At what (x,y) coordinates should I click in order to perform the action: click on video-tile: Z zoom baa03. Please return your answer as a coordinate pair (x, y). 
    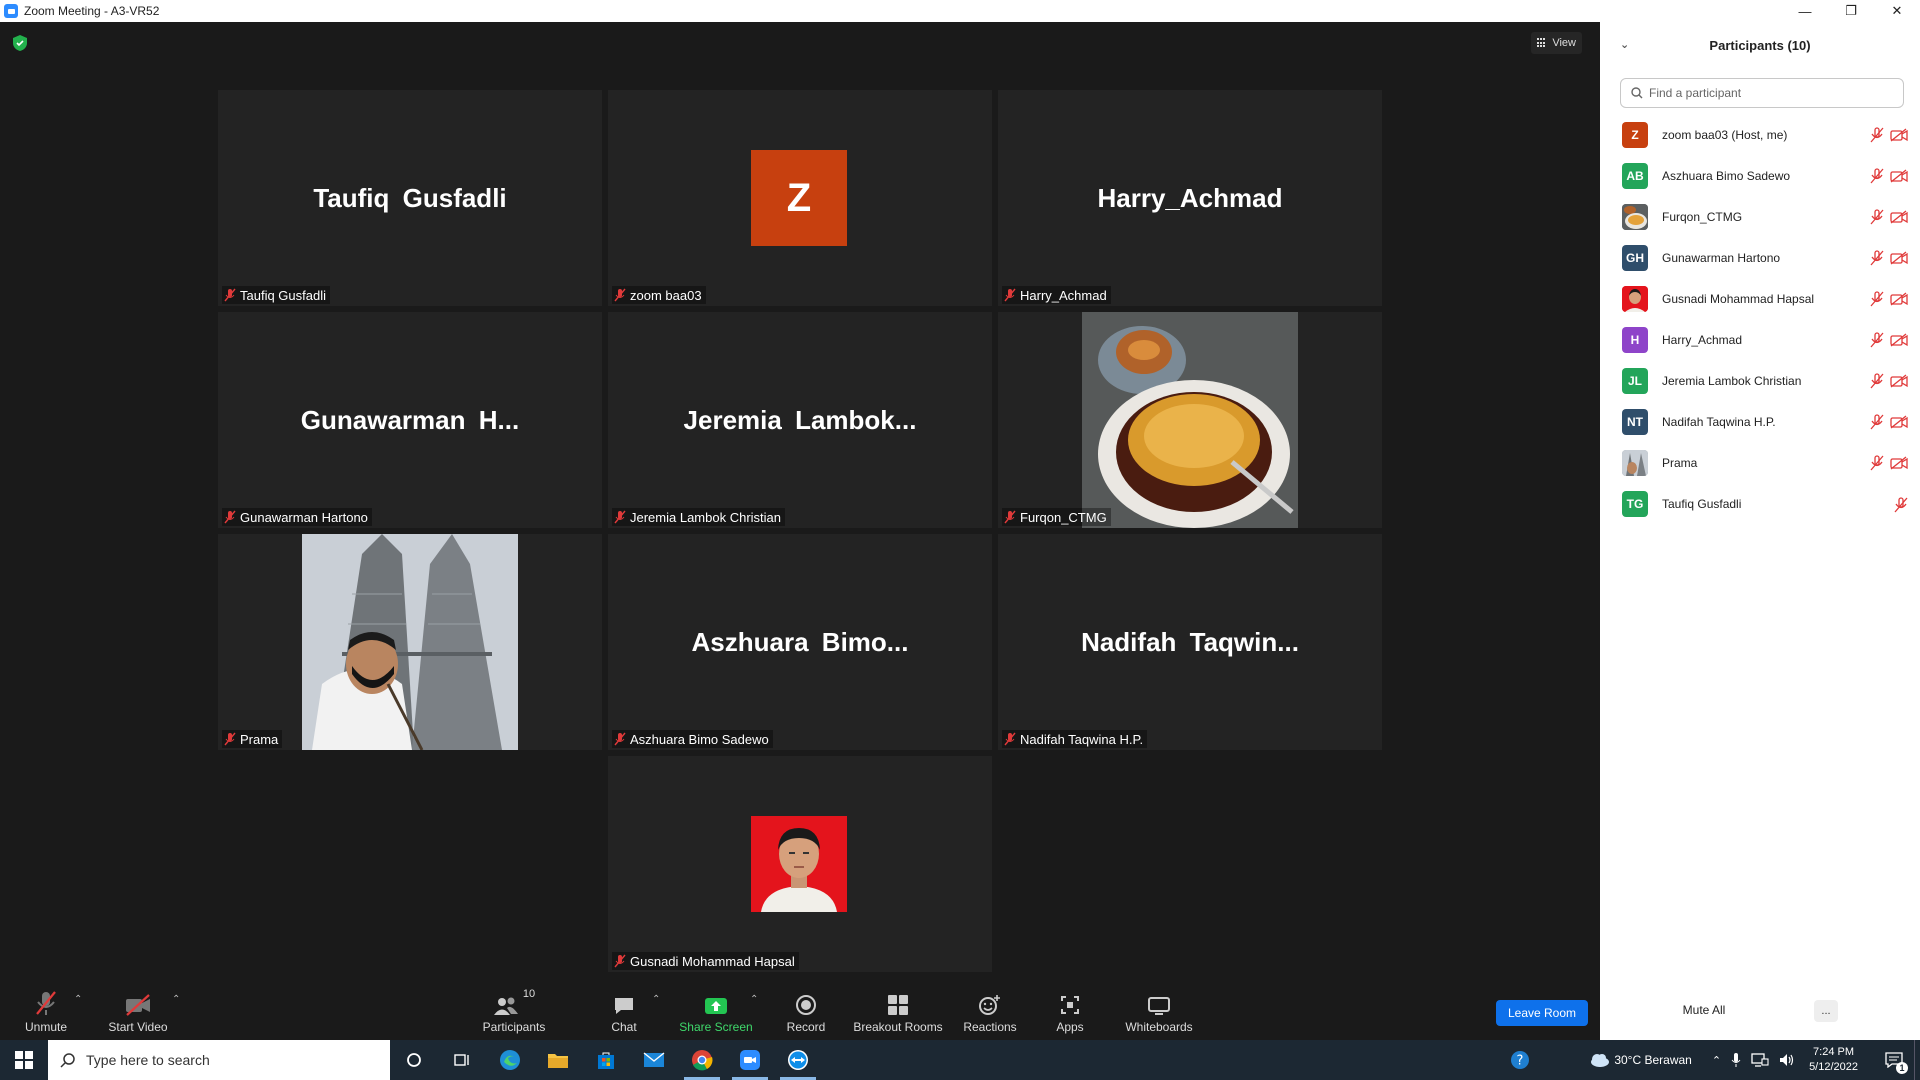
    Looking at the image, I should click on (800, 198).